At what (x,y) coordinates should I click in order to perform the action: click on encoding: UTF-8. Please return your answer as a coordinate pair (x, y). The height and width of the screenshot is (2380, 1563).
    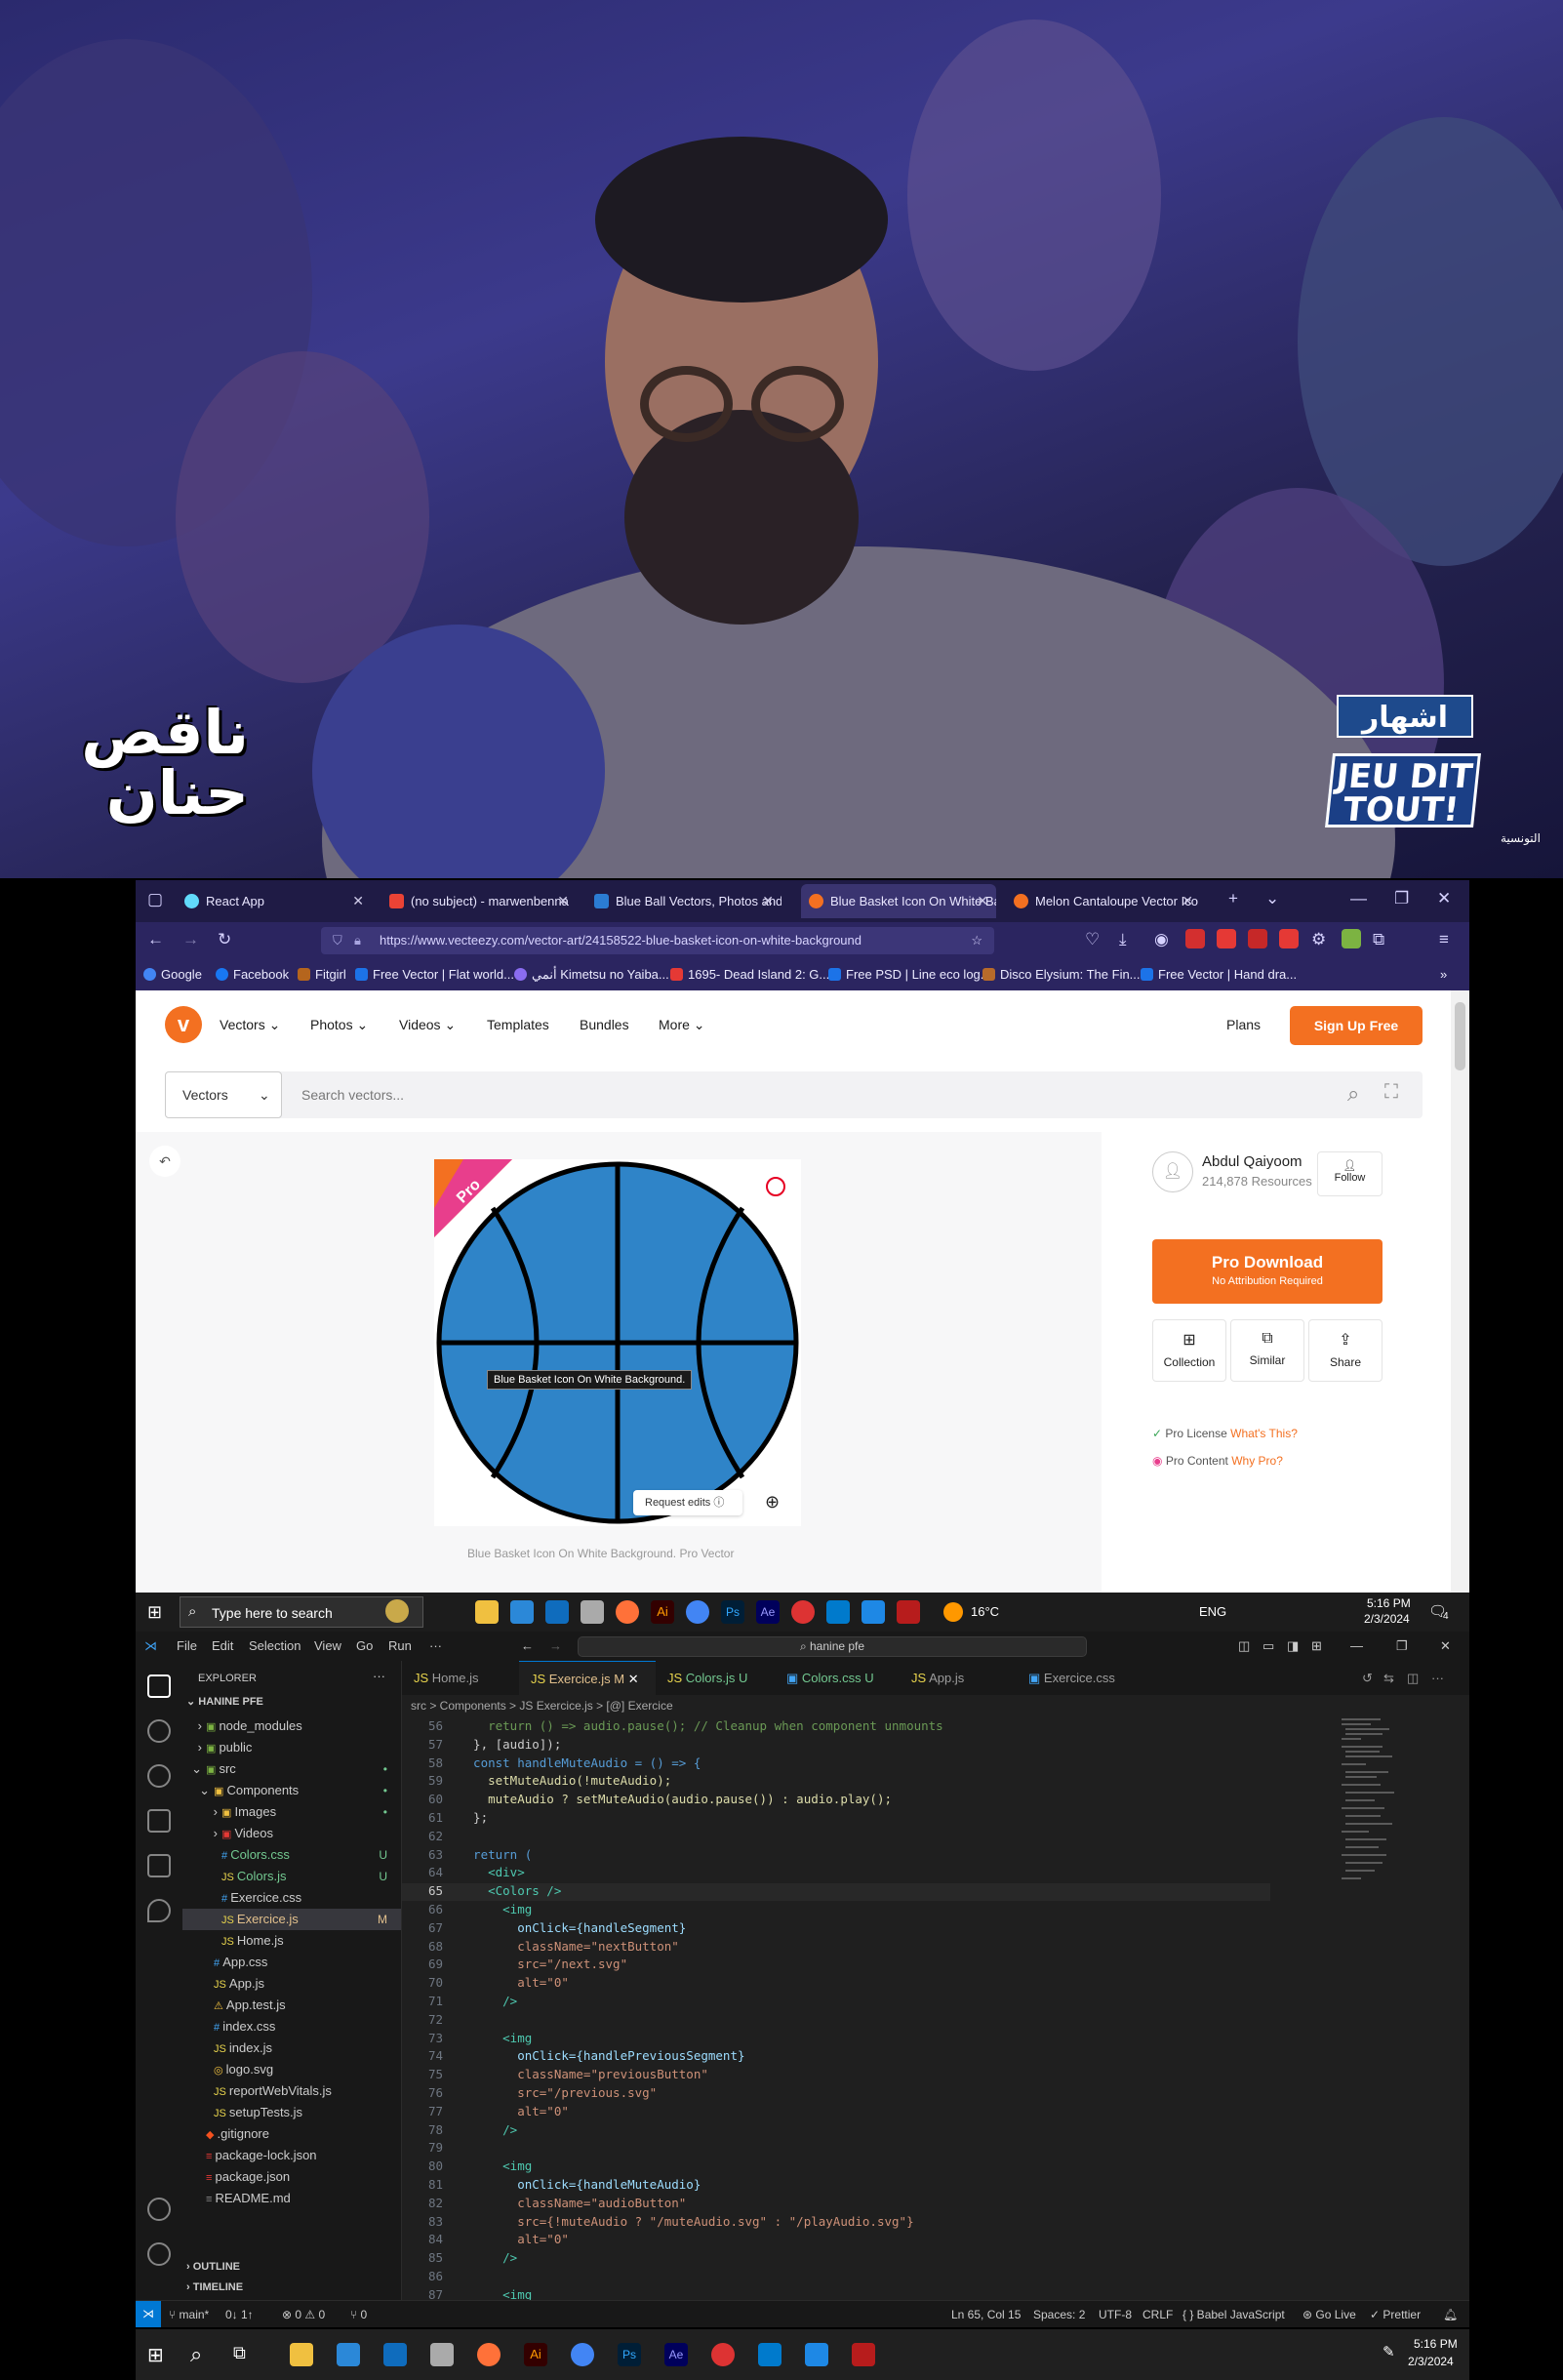
    Looking at the image, I should click on (1116, 2314).